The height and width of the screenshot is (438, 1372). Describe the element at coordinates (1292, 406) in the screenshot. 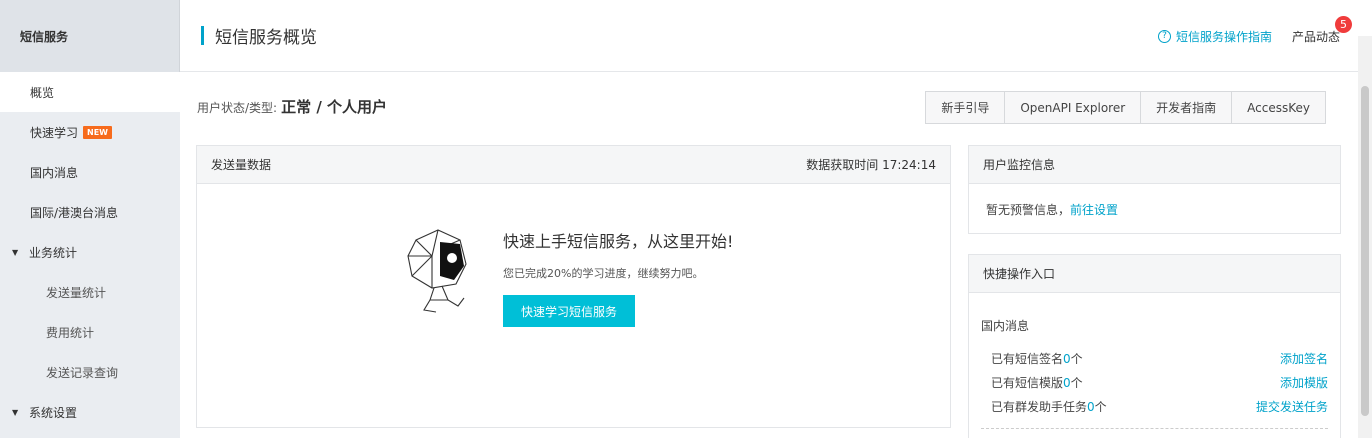

I see `submit-send-task-link: 提交发送任务` at that location.